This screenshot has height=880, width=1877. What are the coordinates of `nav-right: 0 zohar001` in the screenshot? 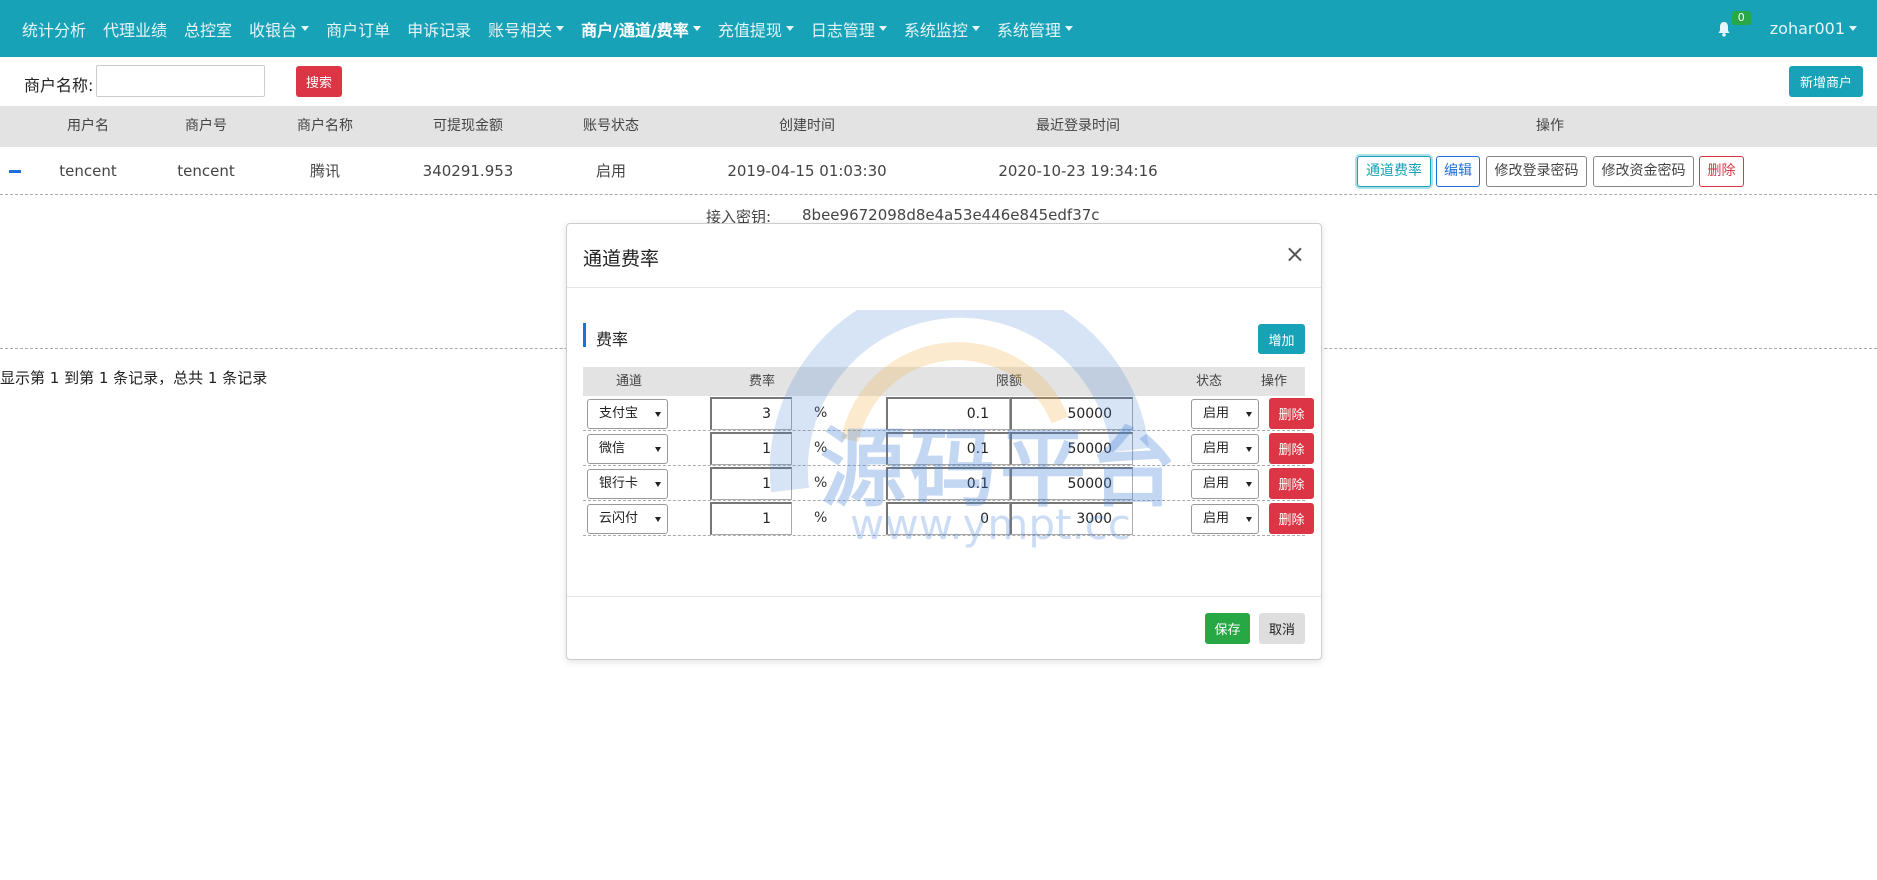 It's located at (1786, 28).